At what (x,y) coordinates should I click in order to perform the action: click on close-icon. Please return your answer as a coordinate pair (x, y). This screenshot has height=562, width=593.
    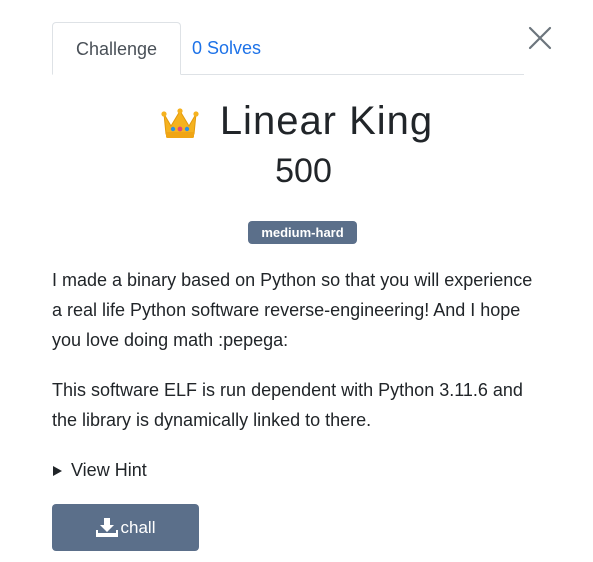
    Looking at the image, I should click on (540, 38).